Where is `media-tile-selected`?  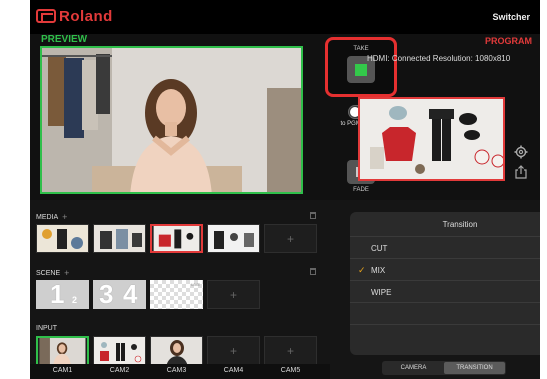 media-tile-selected is located at coordinates (176, 238).